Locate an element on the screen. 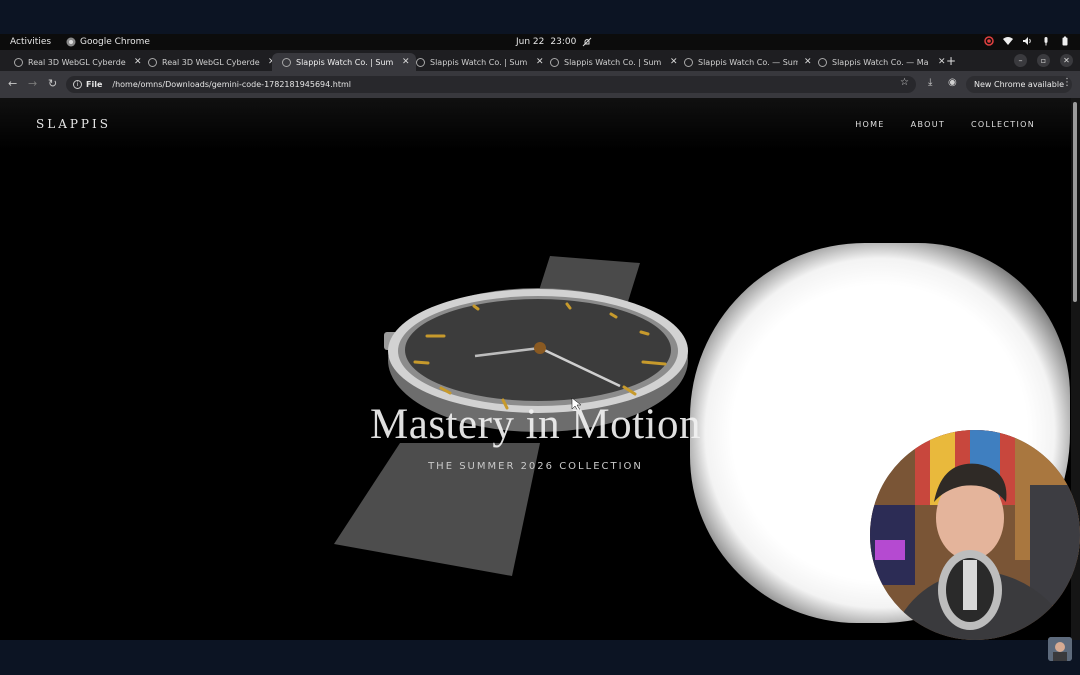 The width and height of the screenshot is (1080, 675). microphone-icon is located at coordinates (1046, 41).